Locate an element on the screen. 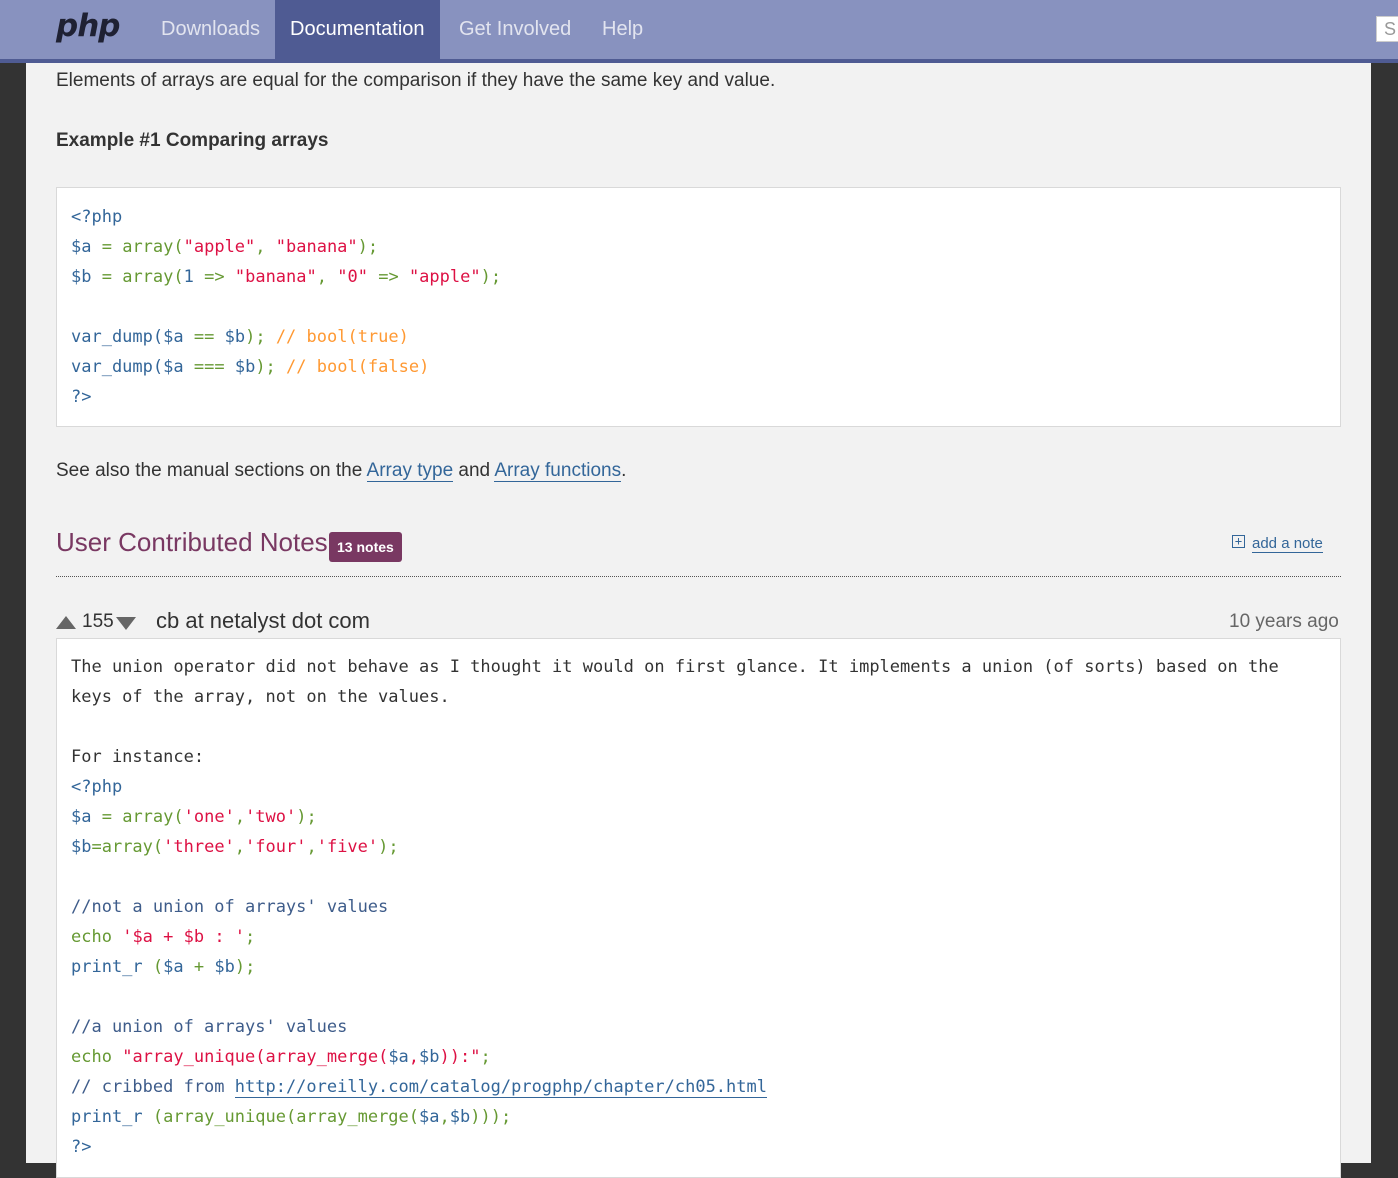  array-functions-link: Array functions is located at coordinates (558, 471).